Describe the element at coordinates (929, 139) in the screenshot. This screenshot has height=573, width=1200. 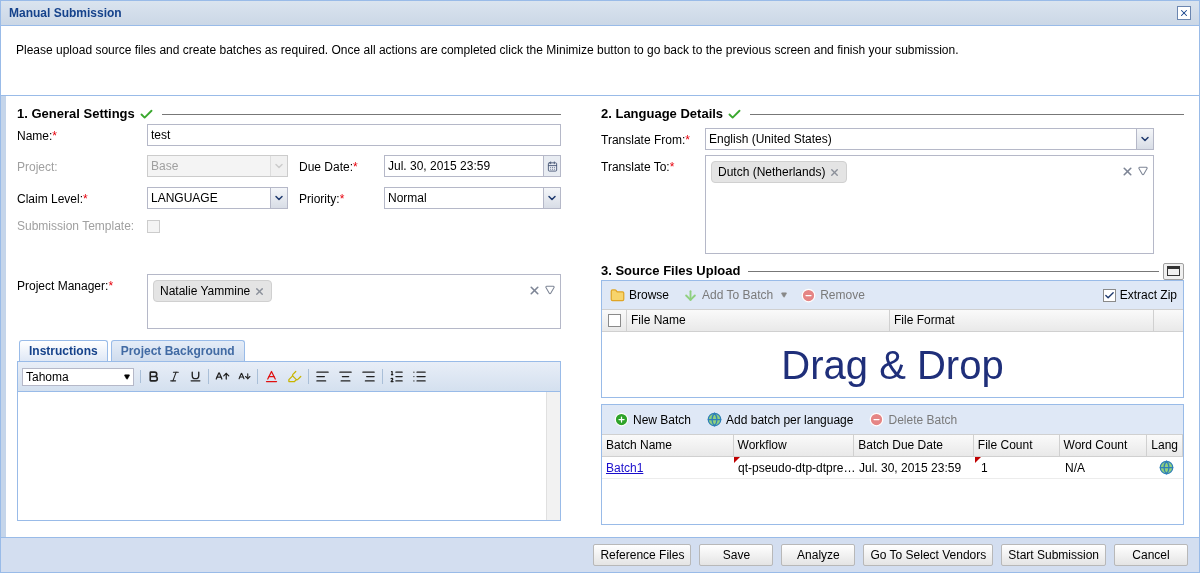
I see `dropdown-field: English (United States)` at that location.